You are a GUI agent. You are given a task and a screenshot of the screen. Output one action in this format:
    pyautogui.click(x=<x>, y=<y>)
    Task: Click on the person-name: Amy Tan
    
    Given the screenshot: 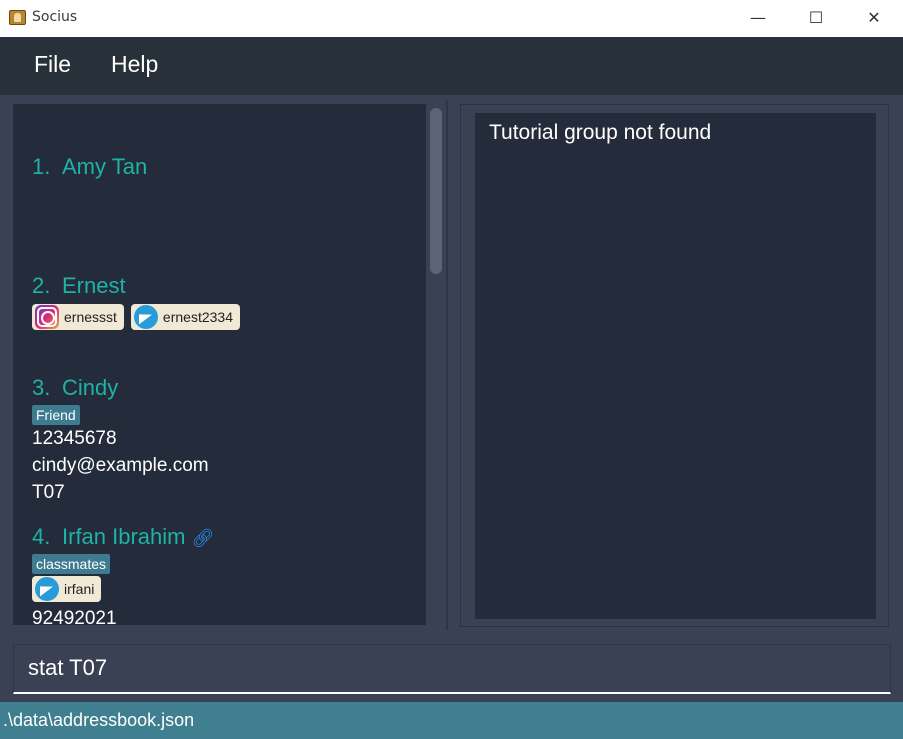 What is the action you would take?
    pyautogui.click(x=105, y=166)
    